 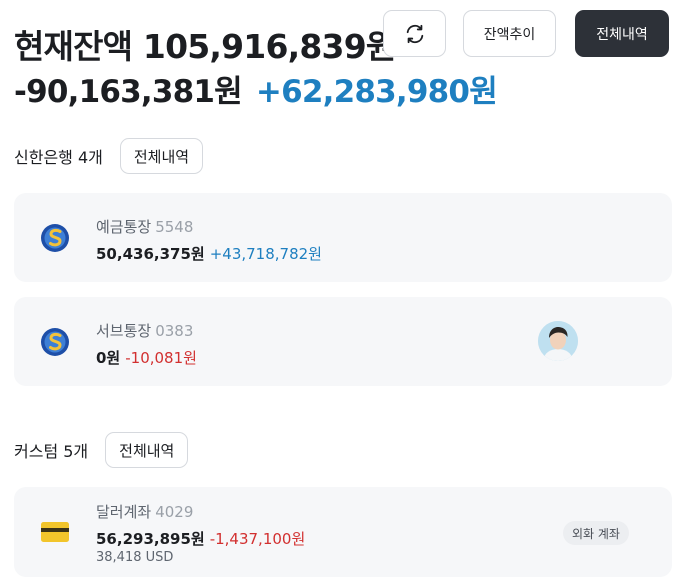 I want to click on avatar-icon, so click(x=558, y=341).